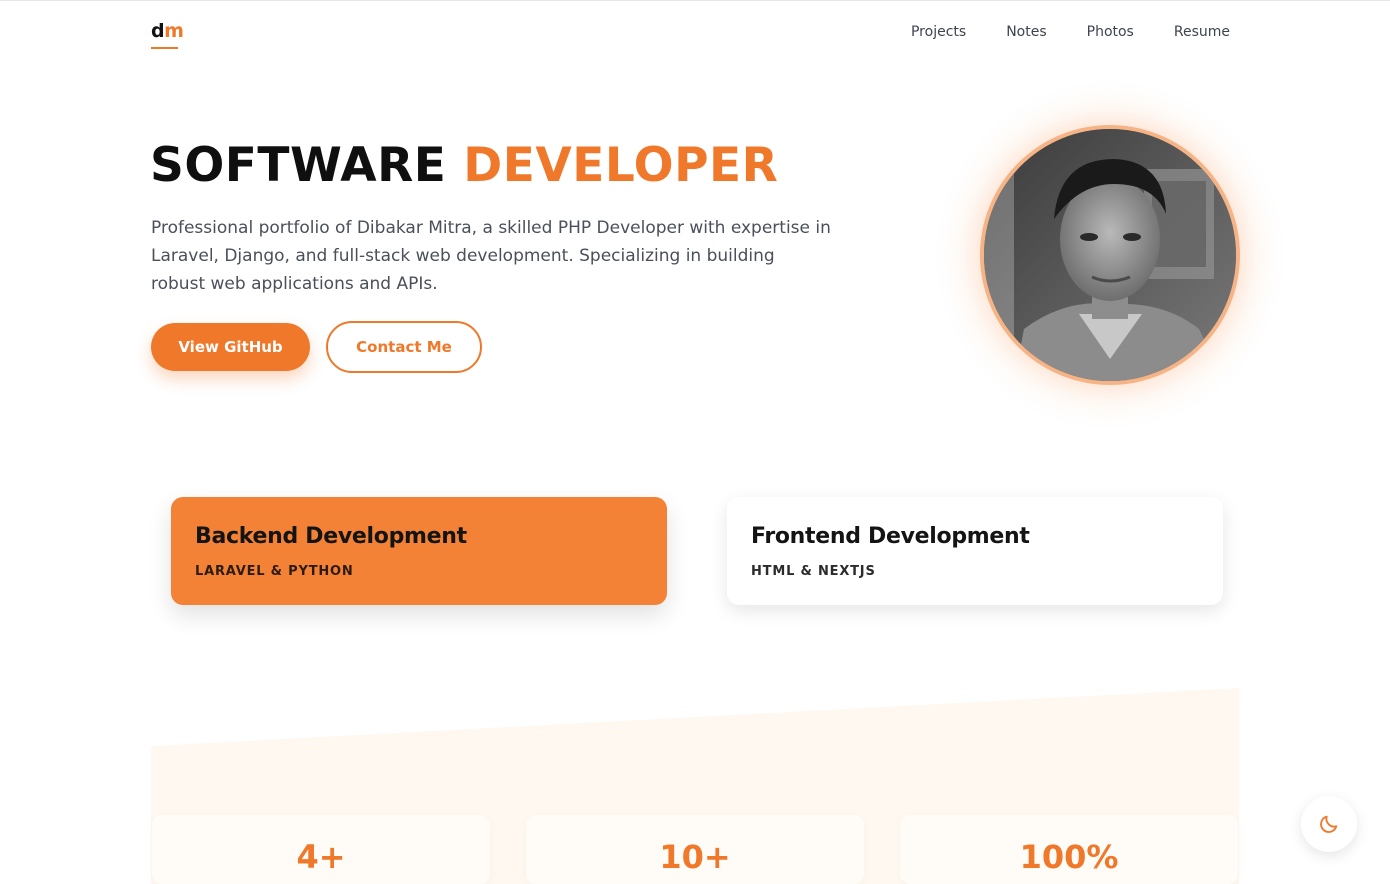 The width and height of the screenshot is (1390, 884). What do you see at coordinates (1070, 32) in the screenshot?
I see `main-nav: Projects Notes Photos Resume` at bounding box center [1070, 32].